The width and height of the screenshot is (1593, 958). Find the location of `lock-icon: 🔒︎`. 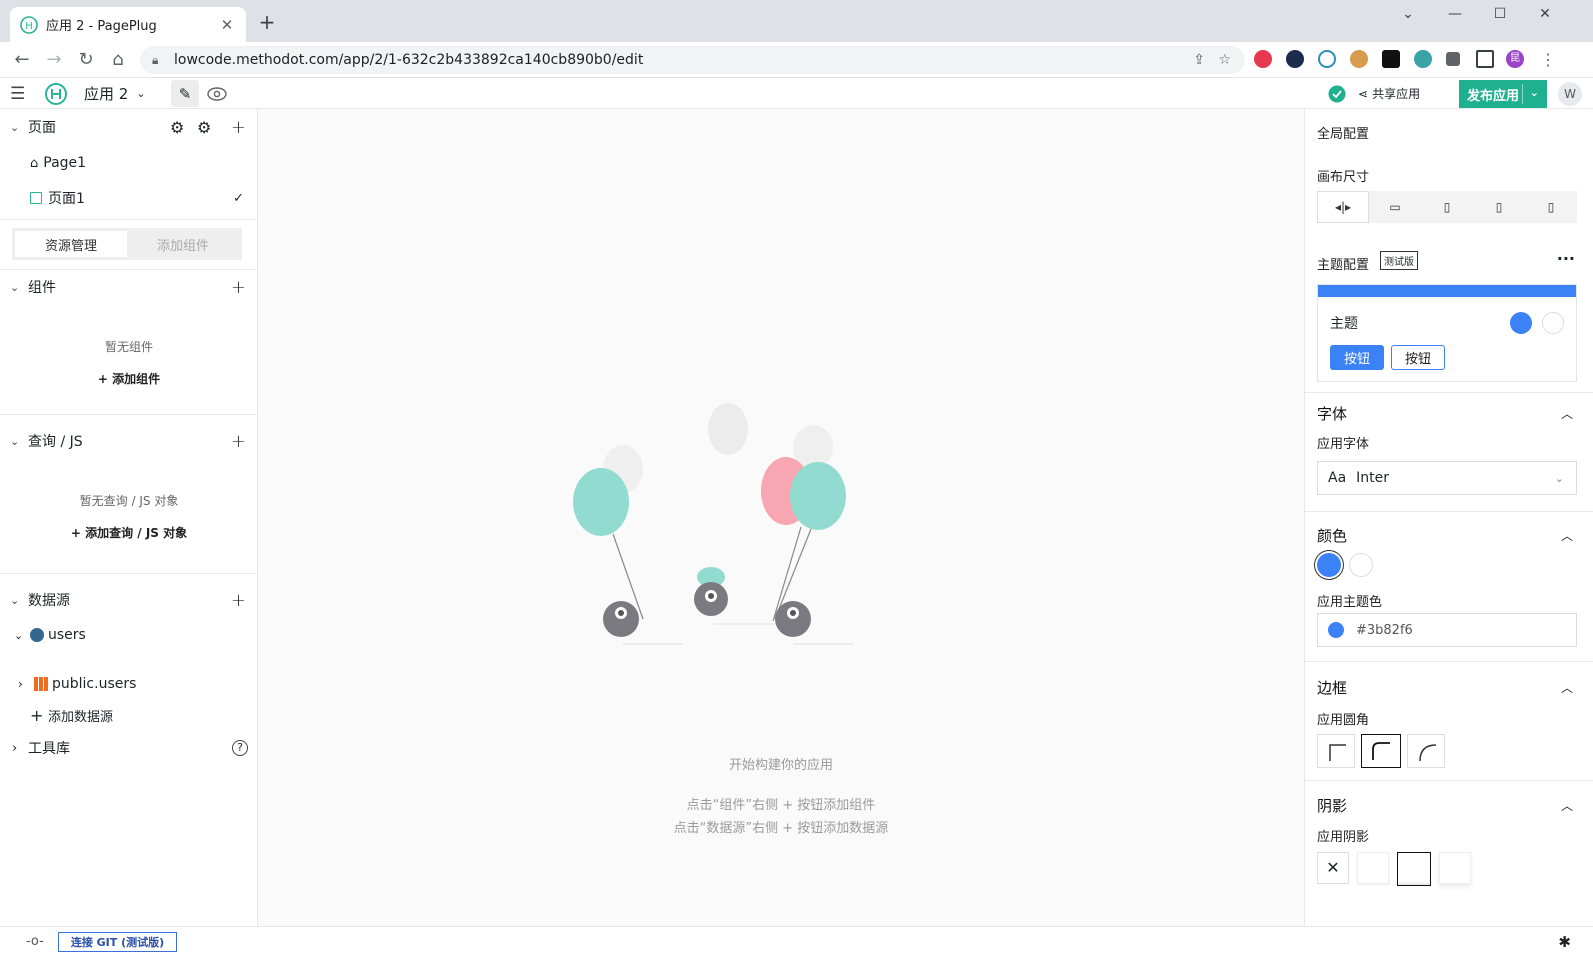

lock-icon: 🔒︎ is located at coordinates (155, 59).